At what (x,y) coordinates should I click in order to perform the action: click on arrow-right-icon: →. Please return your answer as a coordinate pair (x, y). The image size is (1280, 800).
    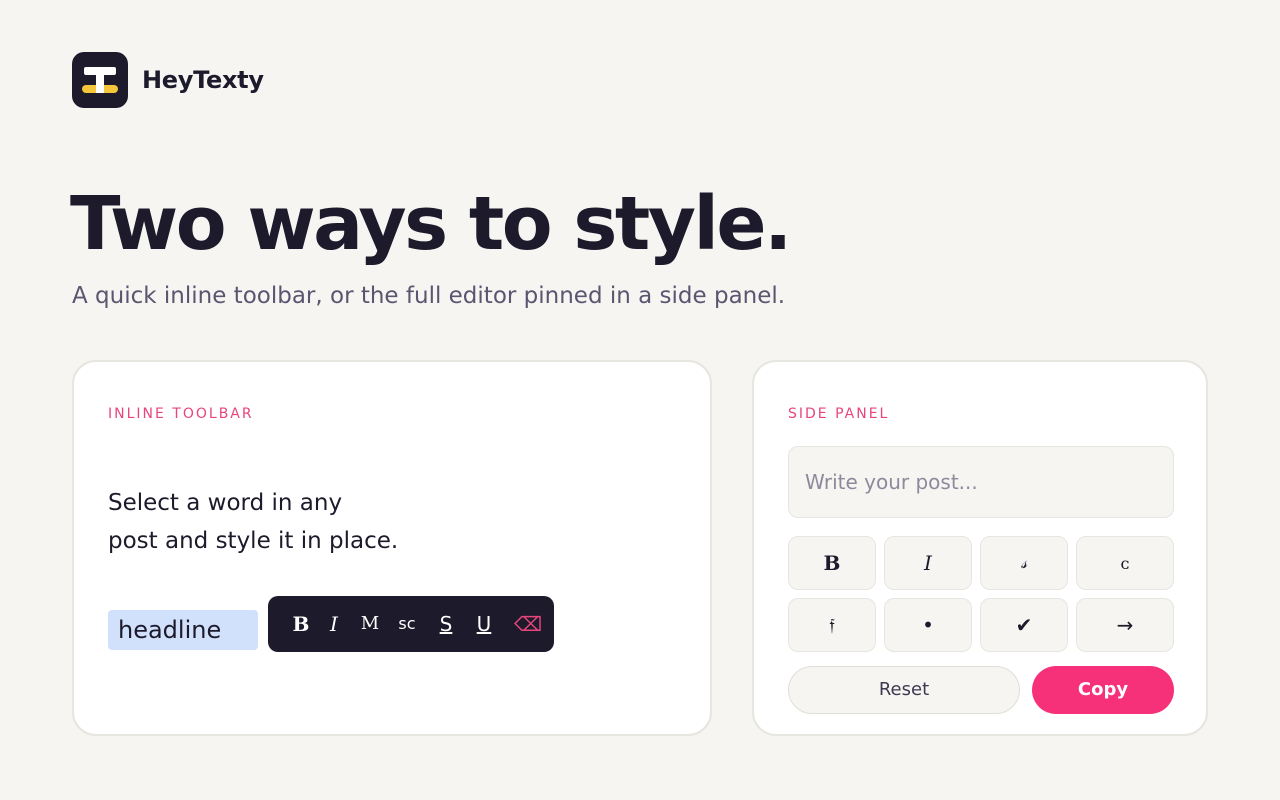
    Looking at the image, I should click on (1125, 625).